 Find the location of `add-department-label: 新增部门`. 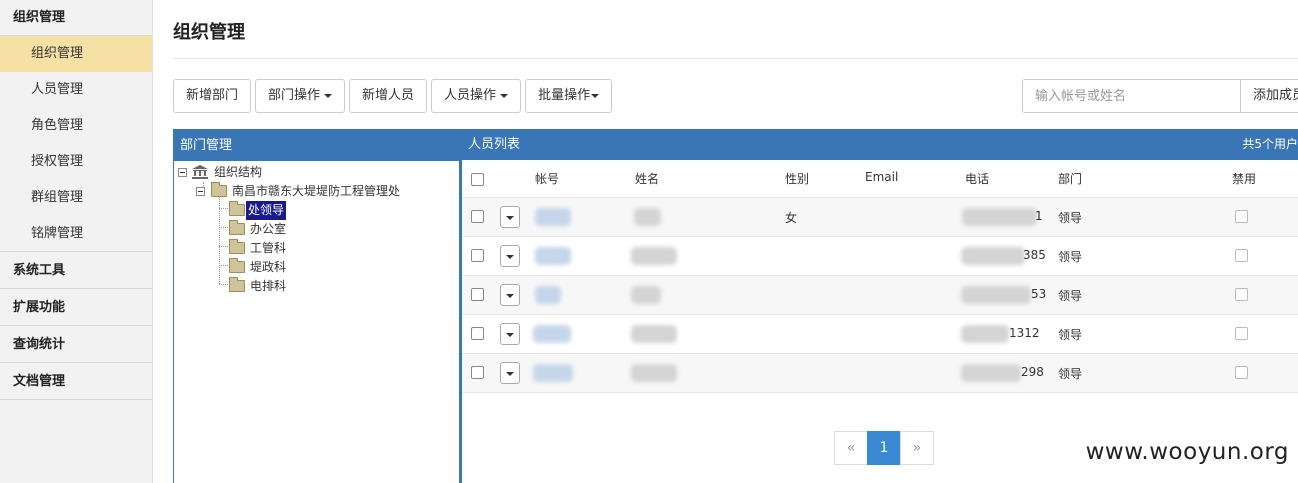

add-department-label: 新增部门 is located at coordinates (212, 95).